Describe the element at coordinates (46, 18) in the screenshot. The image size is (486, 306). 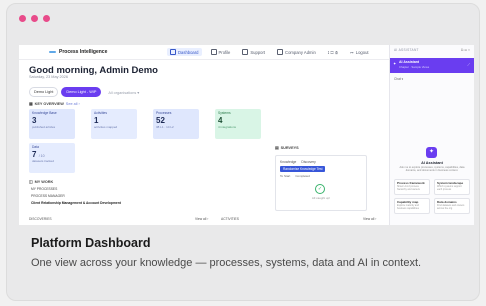
I see `maximize-dot-icon` at that location.